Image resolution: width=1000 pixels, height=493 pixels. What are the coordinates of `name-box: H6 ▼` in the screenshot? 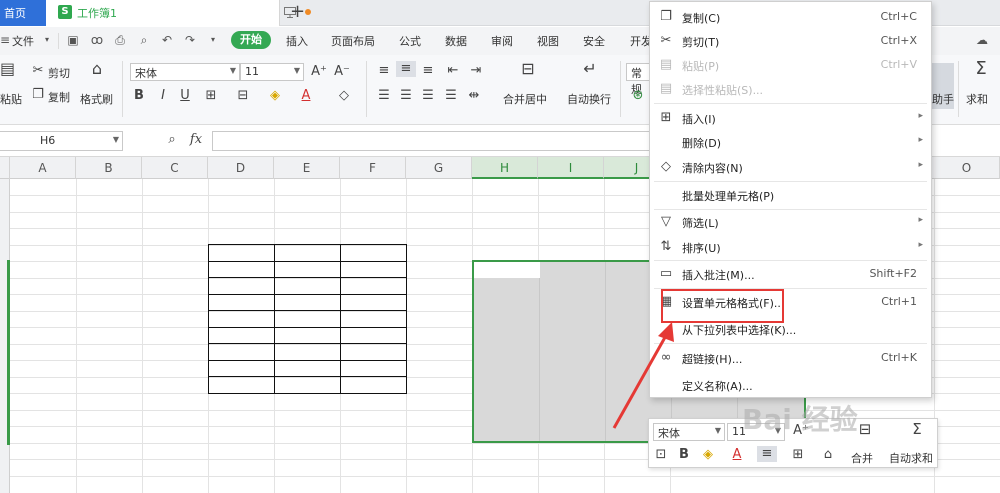 It's located at (61, 141).